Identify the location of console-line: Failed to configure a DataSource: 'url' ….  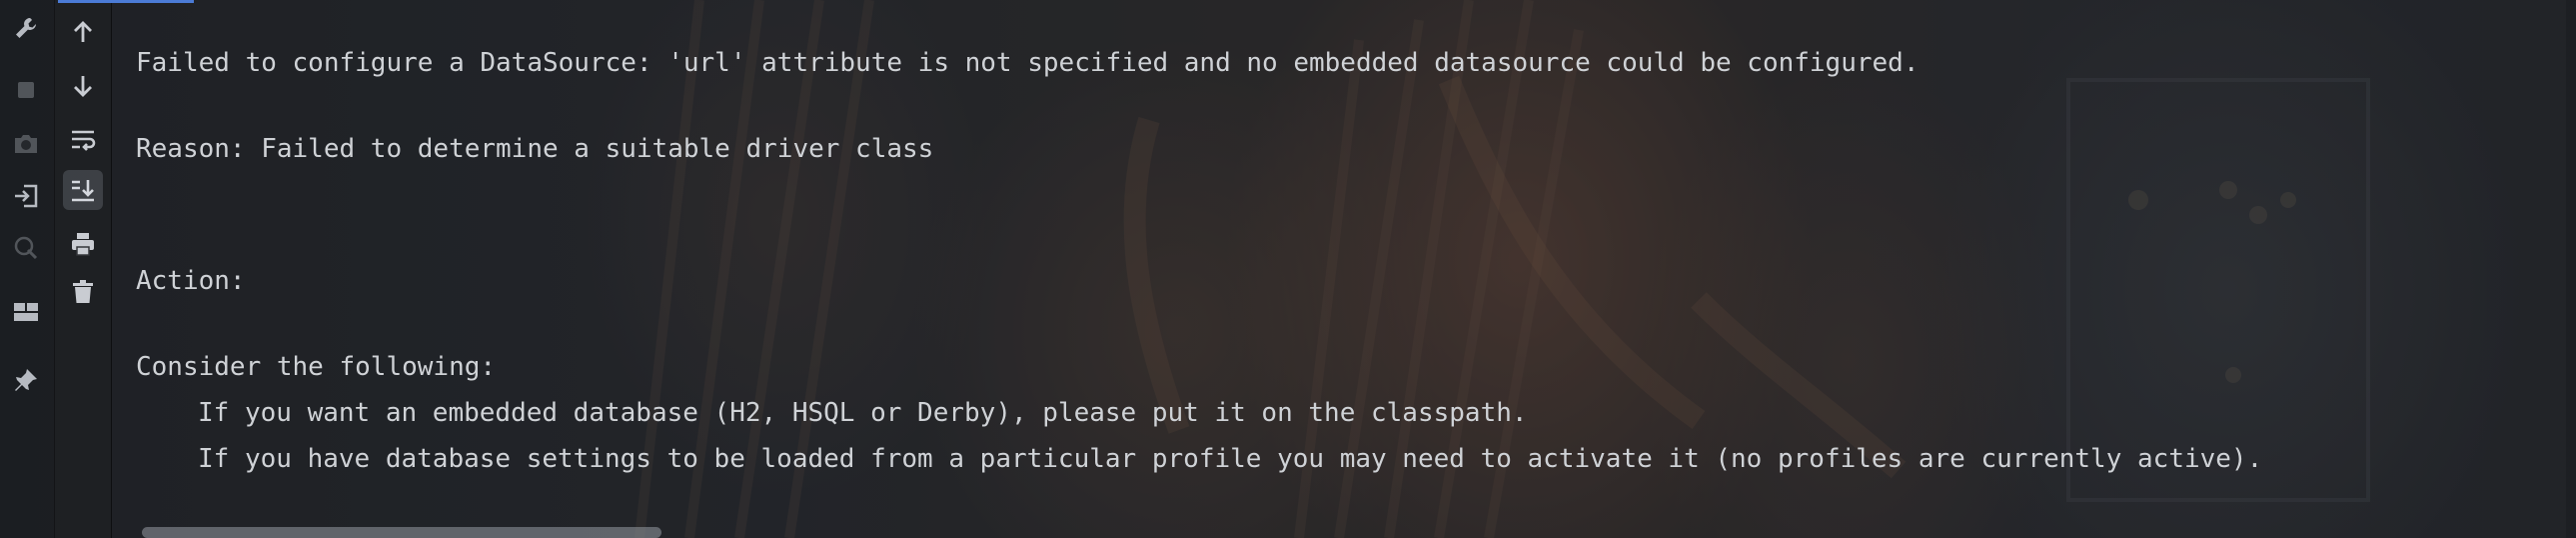
(1028, 63).